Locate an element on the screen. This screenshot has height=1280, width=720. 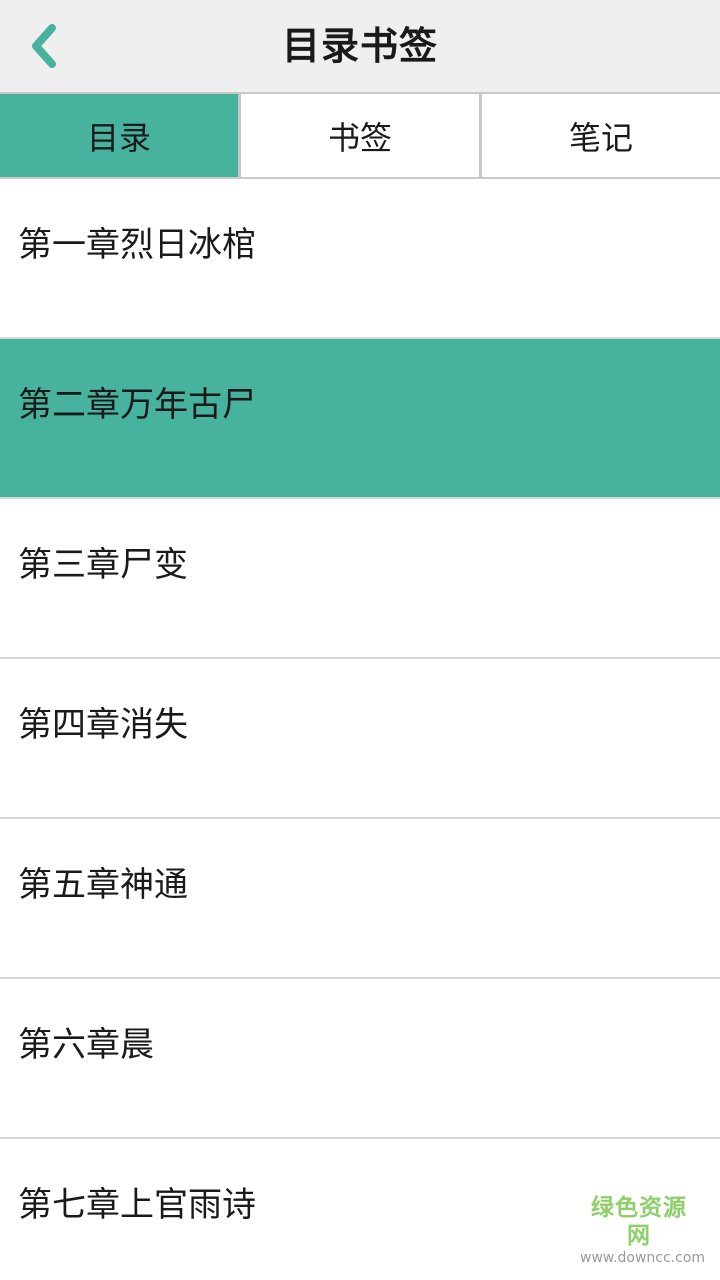
page-title: 目录书签 is located at coordinates (359, 46).